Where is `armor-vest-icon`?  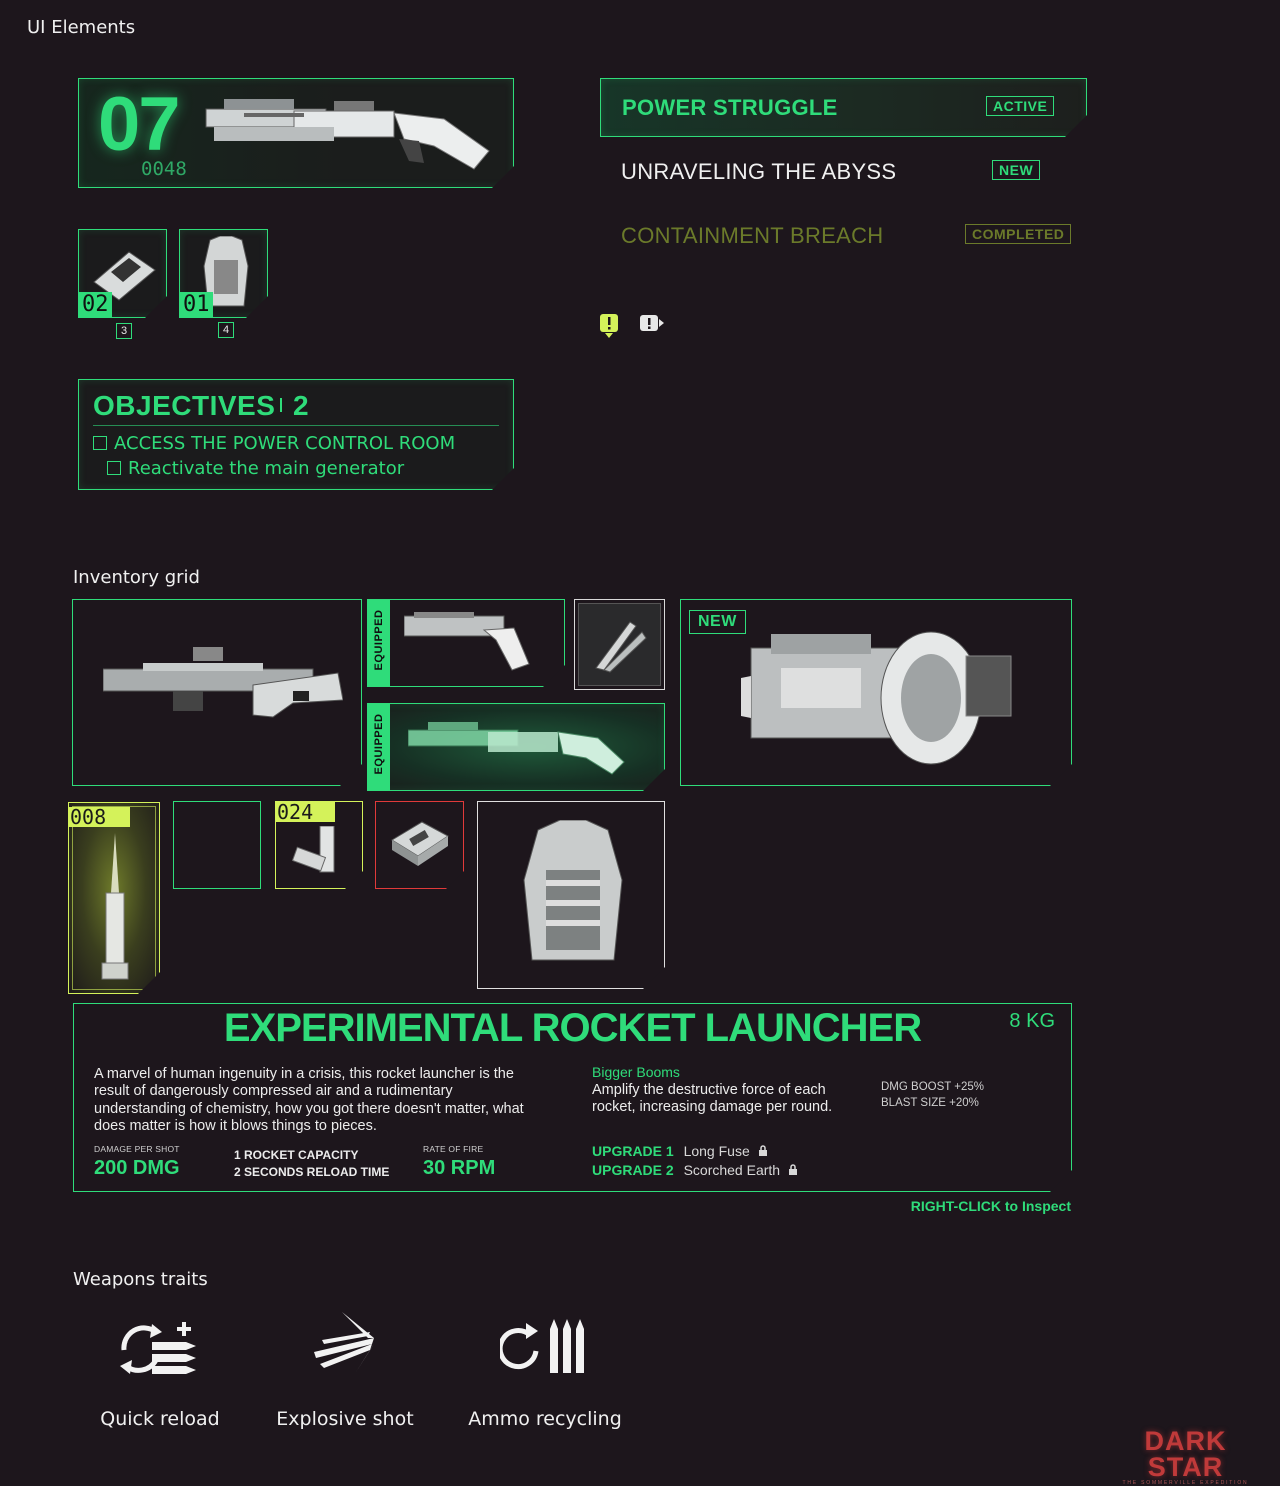
armor-vest-icon is located at coordinates (573, 895).